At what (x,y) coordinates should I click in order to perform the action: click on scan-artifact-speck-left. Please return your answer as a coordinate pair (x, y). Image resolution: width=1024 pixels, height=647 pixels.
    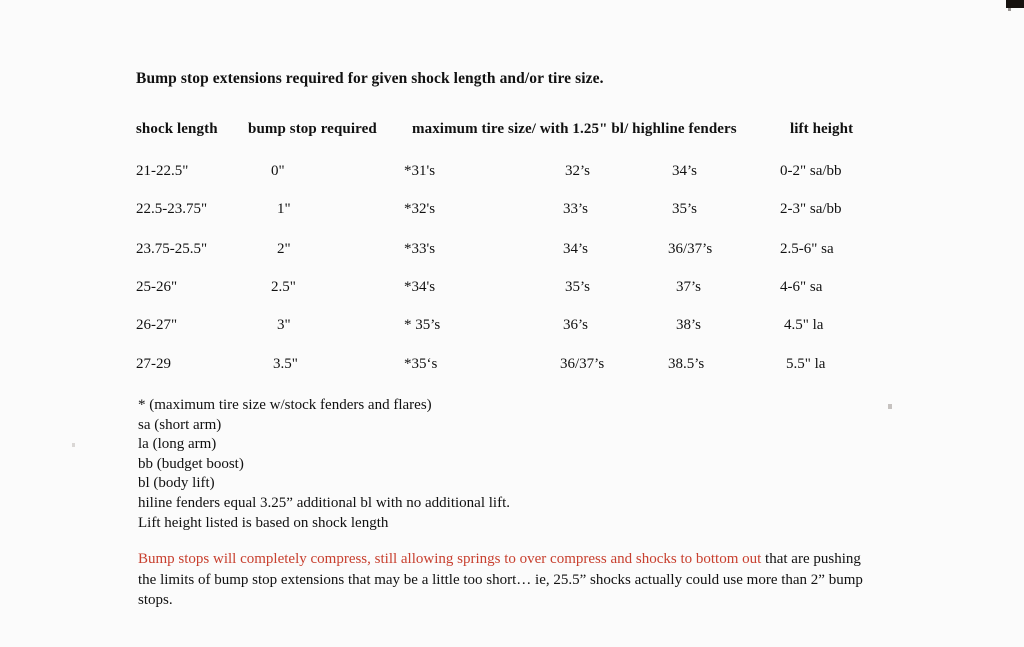
    Looking at the image, I should click on (73, 445).